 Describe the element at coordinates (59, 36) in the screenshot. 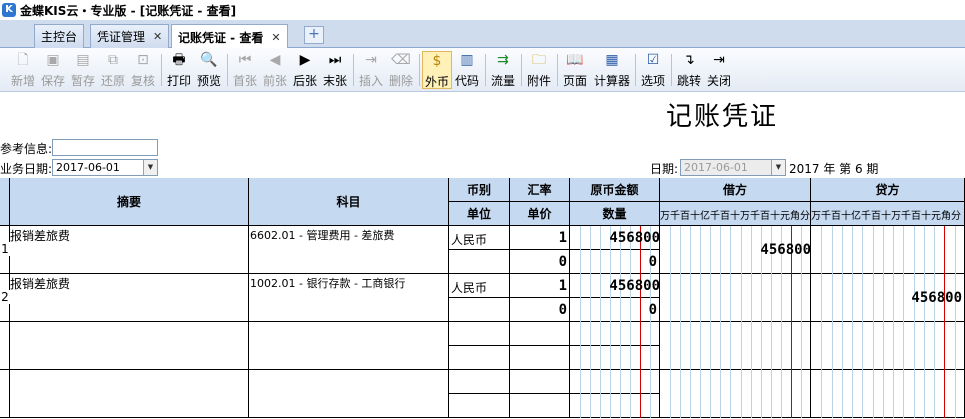

I see `tab-main-console: 主控台` at that location.